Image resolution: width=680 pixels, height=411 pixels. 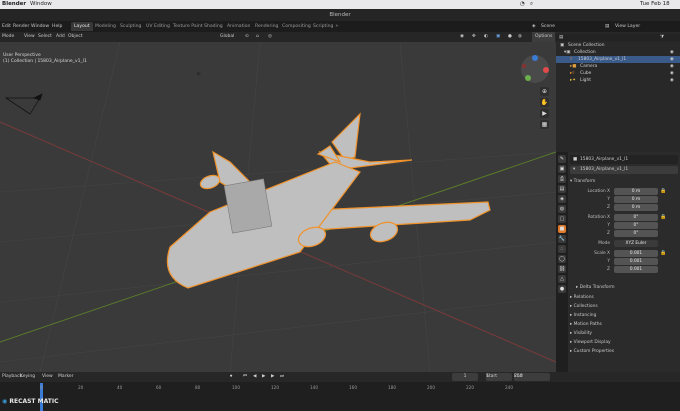 What do you see at coordinates (272, 377) in the screenshot?
I see `next-key-icon: ▶` at bounding box center [272, 377].